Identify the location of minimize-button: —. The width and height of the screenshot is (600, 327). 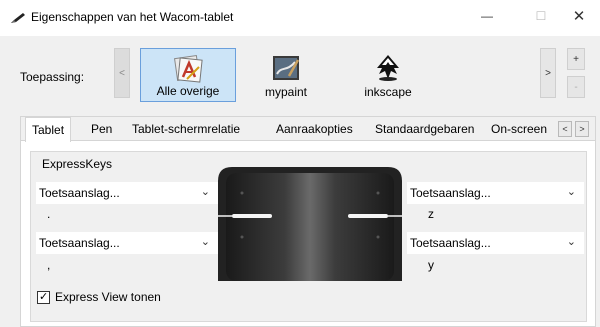
(487, 16).